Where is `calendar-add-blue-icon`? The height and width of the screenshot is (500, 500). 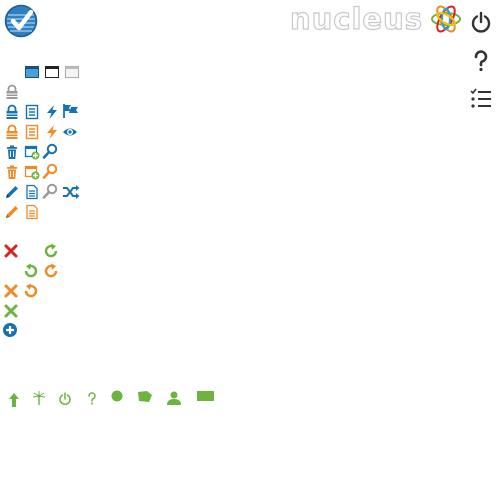
calendar-add-blue-icon is located at coordinates (32, 152).